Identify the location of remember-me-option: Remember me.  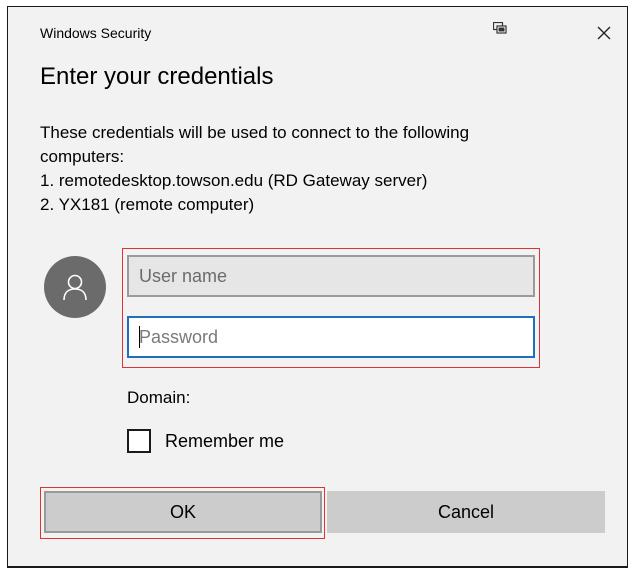
(205, 441).